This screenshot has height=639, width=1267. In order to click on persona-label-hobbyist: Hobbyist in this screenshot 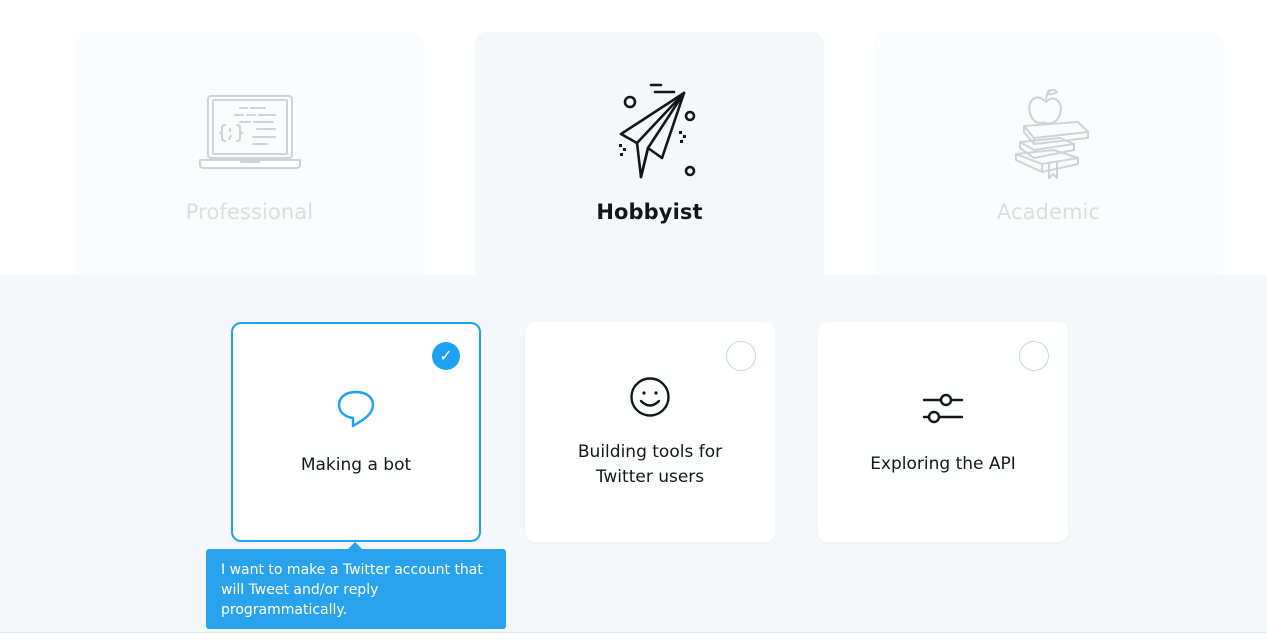, I will do `click(649, 212)`.